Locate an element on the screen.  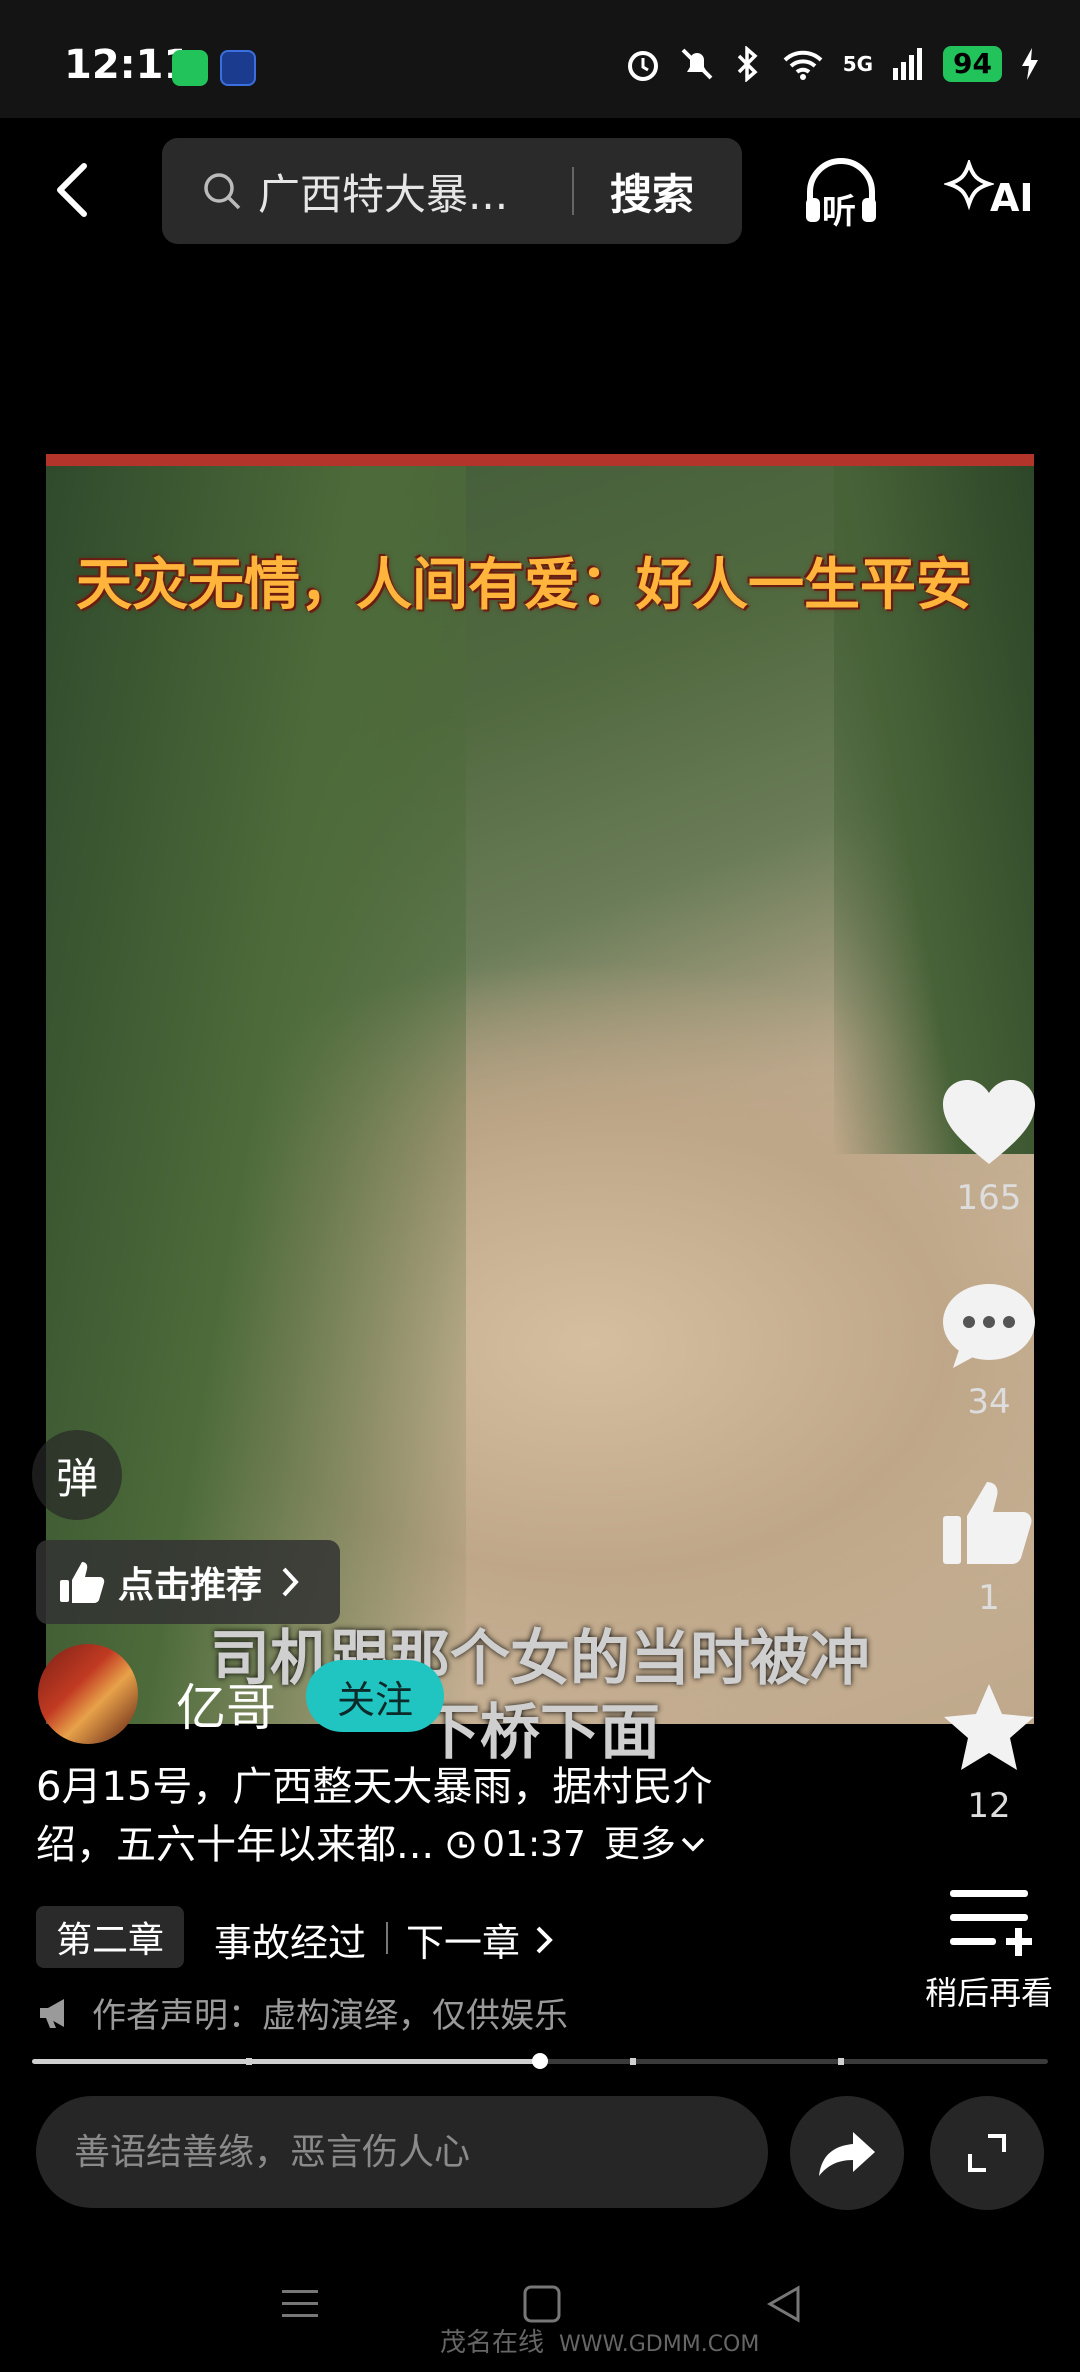
network-type: 5G is located at coordinates (858, 64).